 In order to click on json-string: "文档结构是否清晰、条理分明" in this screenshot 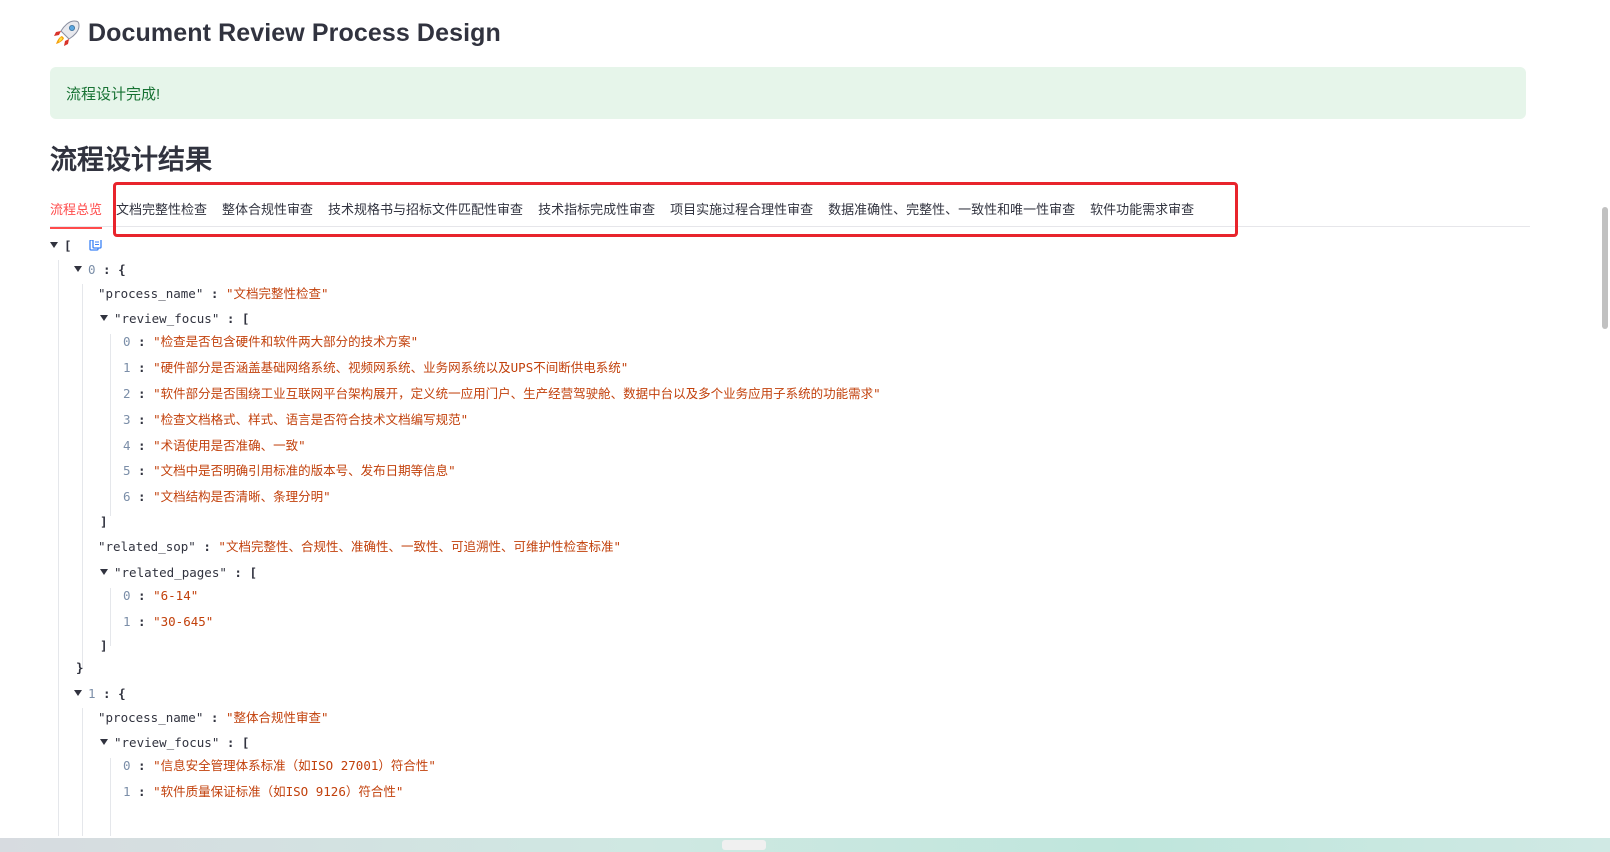, I will do `click(242, 496)`.